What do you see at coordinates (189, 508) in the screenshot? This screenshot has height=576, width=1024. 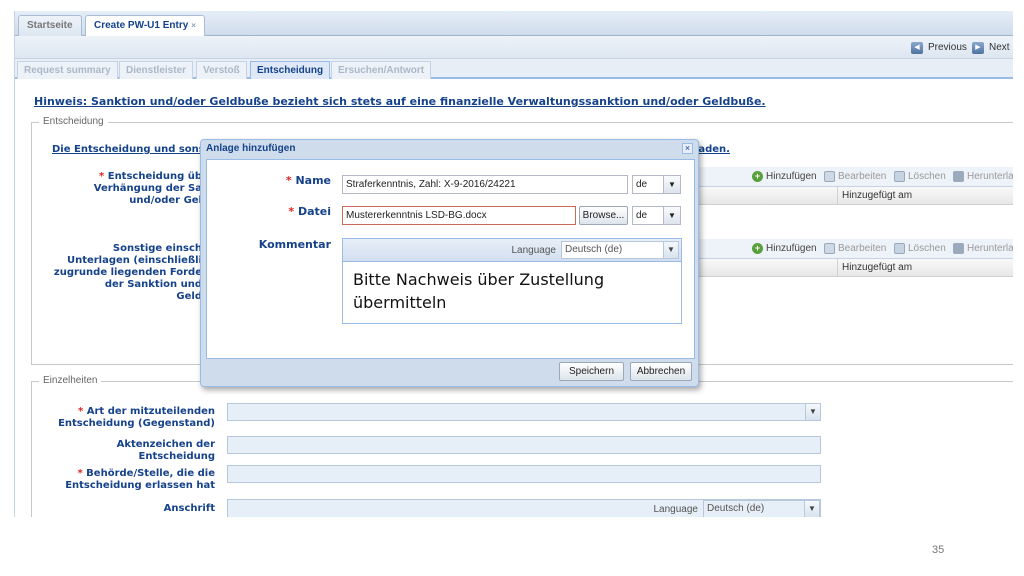 I see `anschrift-label: Anschrift` at bounding box center [189, 508].